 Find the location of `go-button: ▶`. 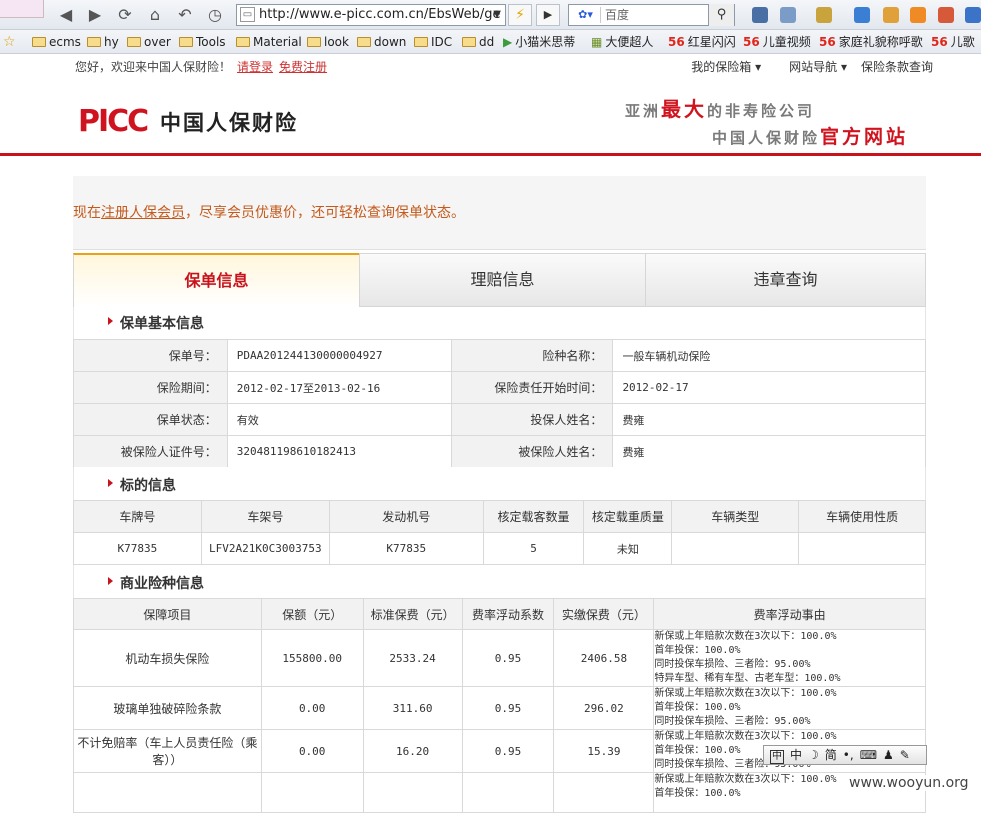

go-button: ▶ is located at coordinates (548, 15).